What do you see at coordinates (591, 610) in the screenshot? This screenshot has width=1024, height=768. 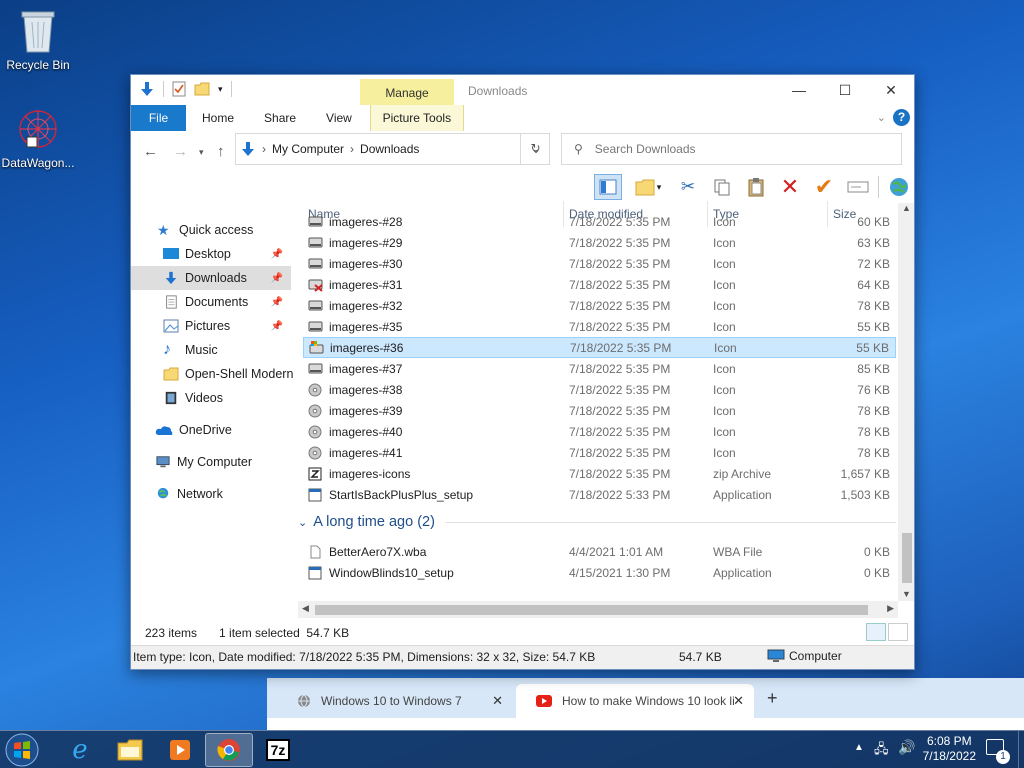 I see `horizontal-scroll-thumb` at bounding box center [591, 610].